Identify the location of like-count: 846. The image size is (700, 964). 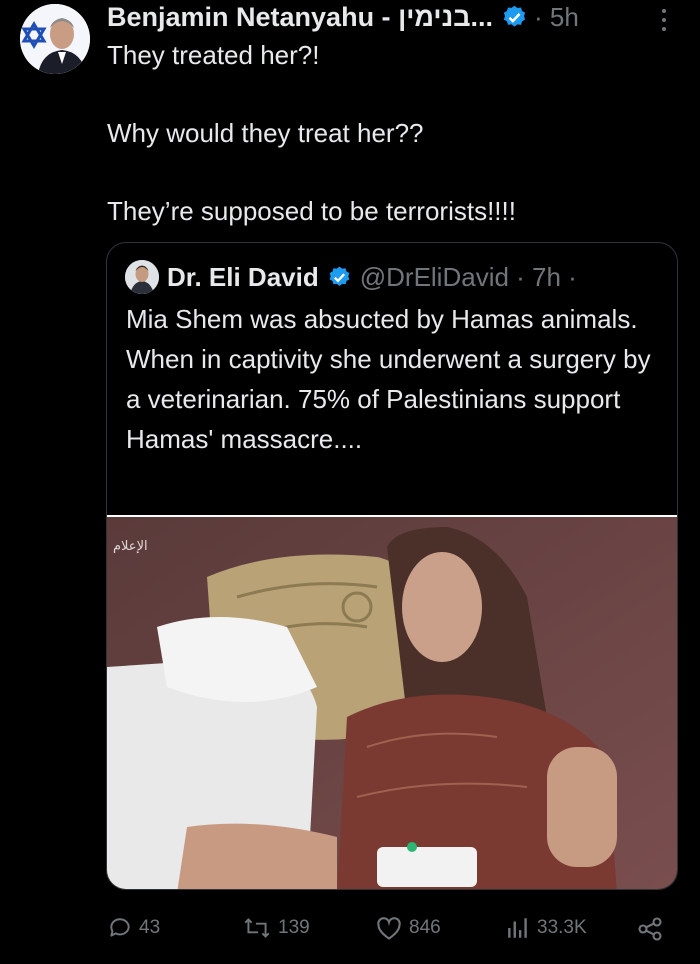
(425, 927).